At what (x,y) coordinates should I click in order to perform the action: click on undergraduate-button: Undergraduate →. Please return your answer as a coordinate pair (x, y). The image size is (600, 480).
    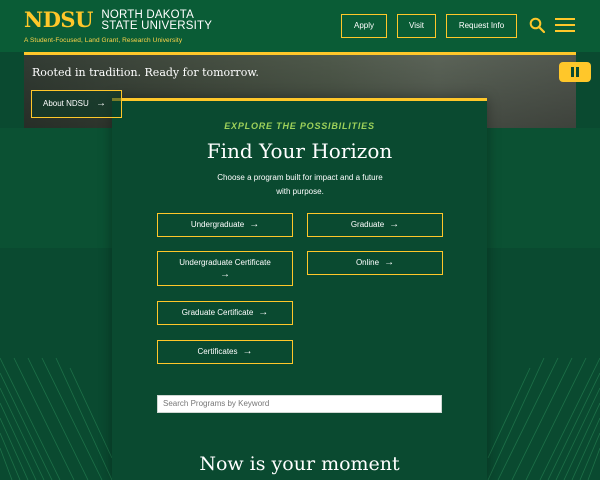
    Looking at the image, I should click on (225, 225).